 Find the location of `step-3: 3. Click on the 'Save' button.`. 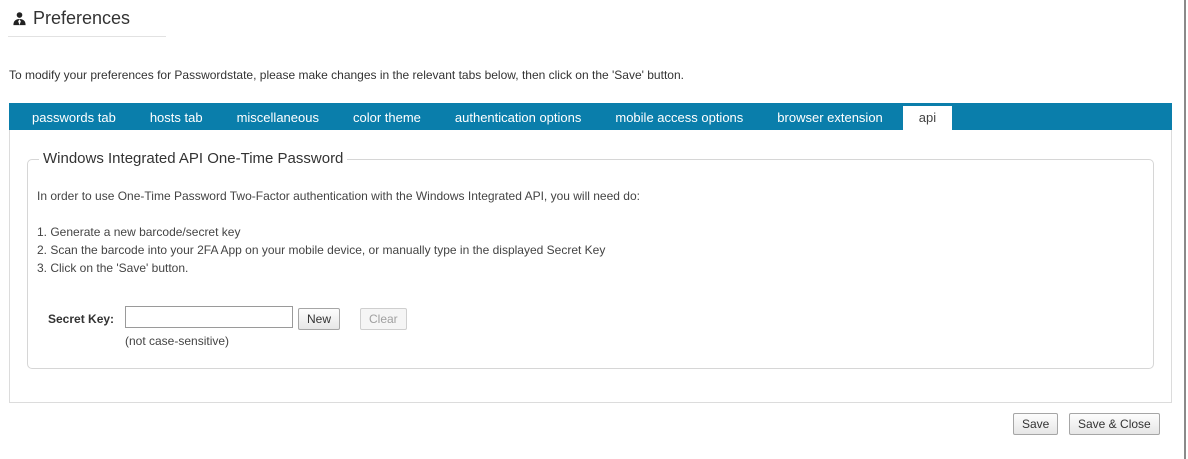

step-3: 3. Click on the 'Save' button. is located at coordinates (113, 268).